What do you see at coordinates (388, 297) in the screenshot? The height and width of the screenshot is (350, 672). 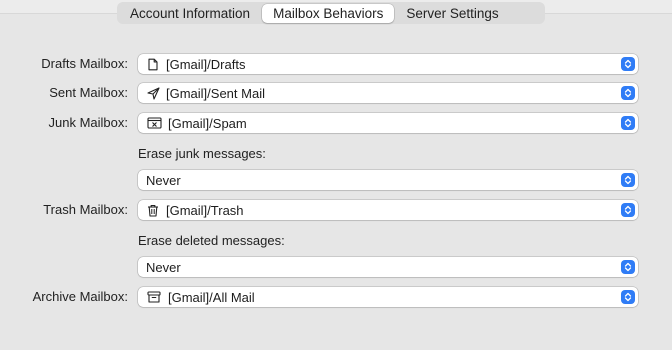 I see `archive-mailbox-popup: [Gmail]/All Mail` at bounding box center [388, 297].